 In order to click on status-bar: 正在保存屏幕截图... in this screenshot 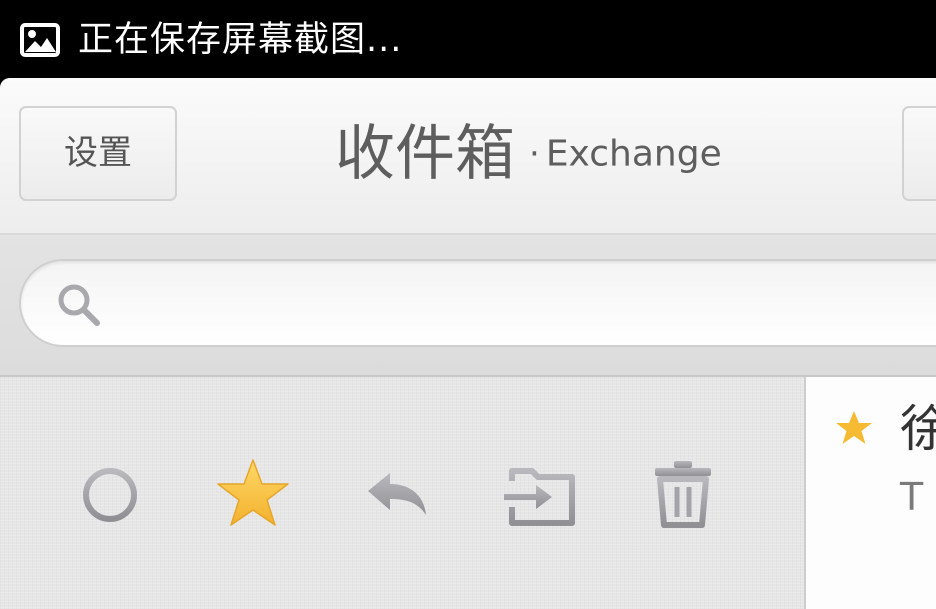, I will do `click(468, 40)`.